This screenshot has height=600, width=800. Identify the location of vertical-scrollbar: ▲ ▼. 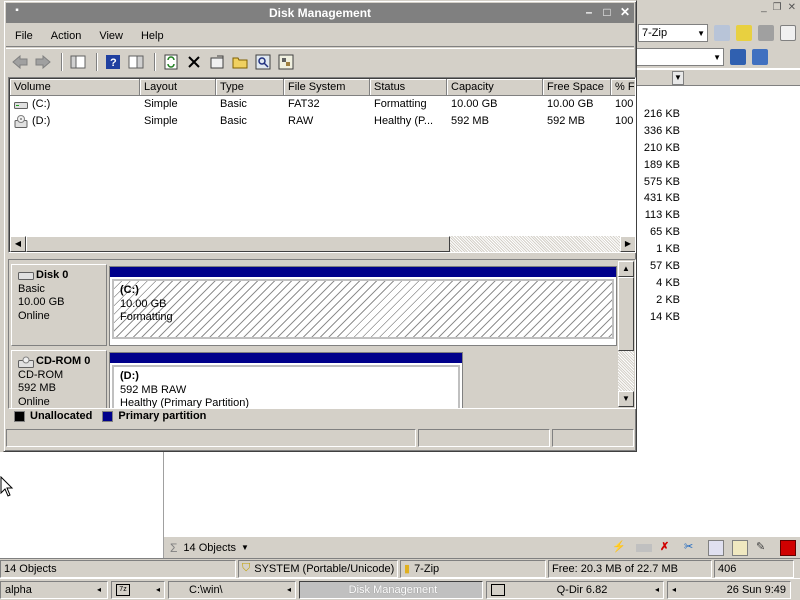
(626, 334).